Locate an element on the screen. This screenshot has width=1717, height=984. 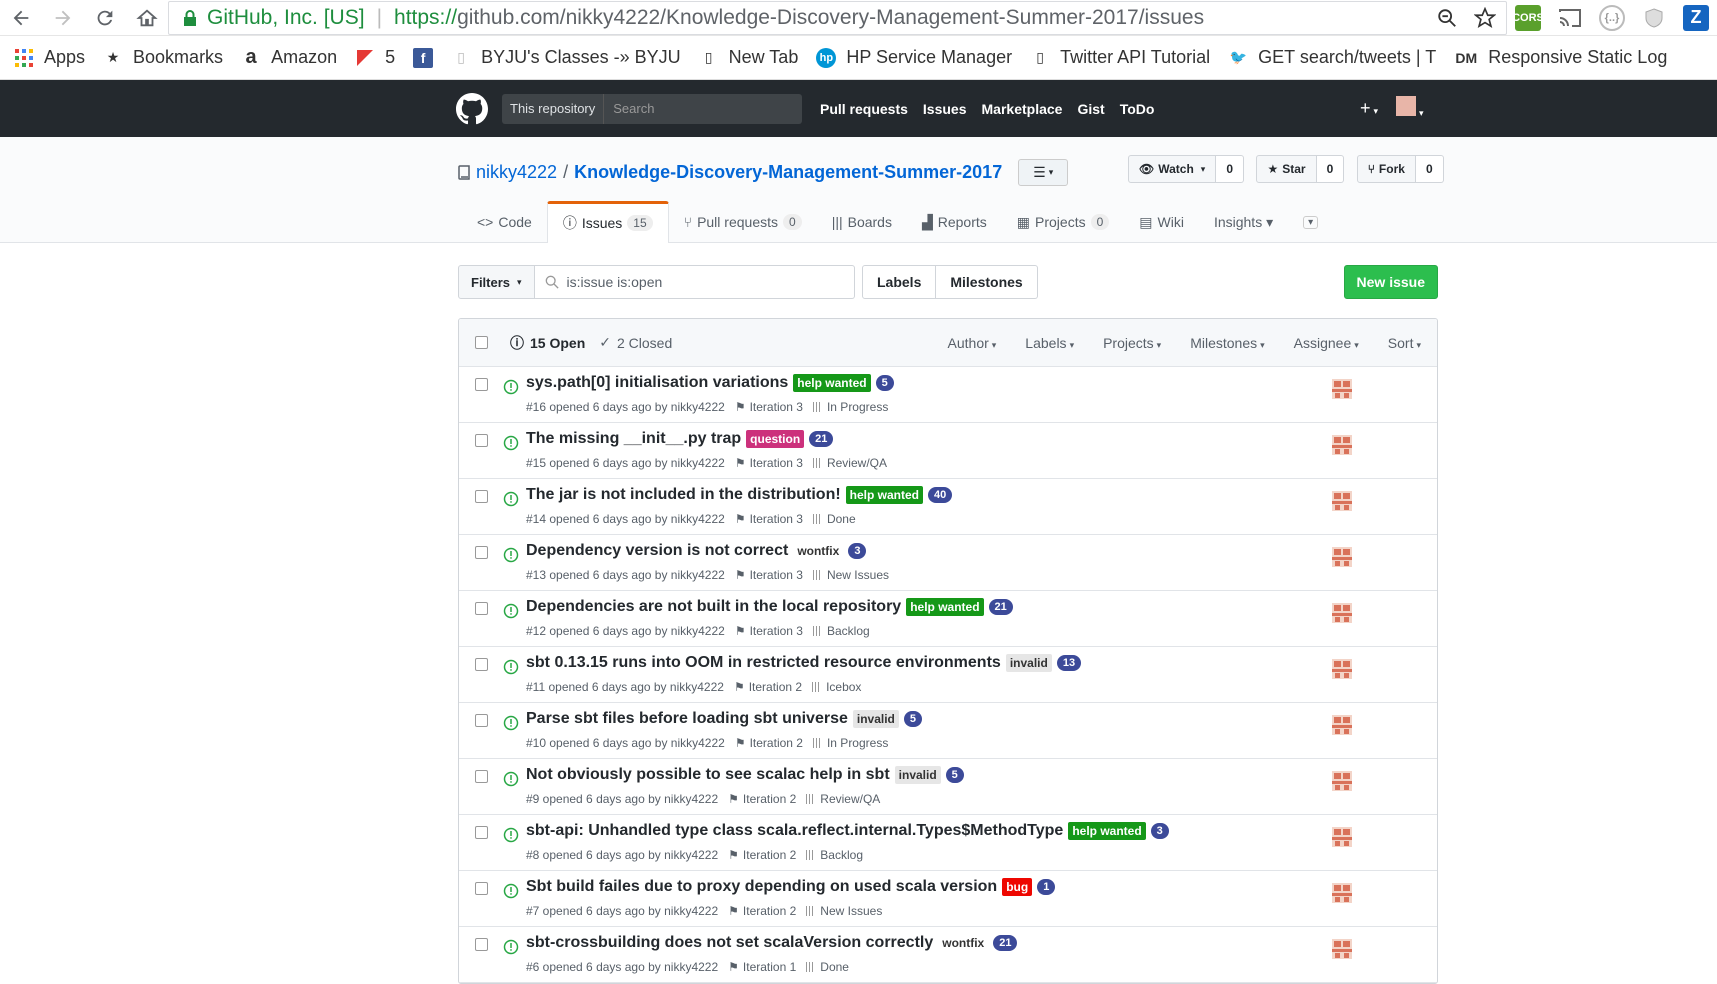
bookmark-bookmarks: ★ Bookmarks is located at coordinates (163, 57).